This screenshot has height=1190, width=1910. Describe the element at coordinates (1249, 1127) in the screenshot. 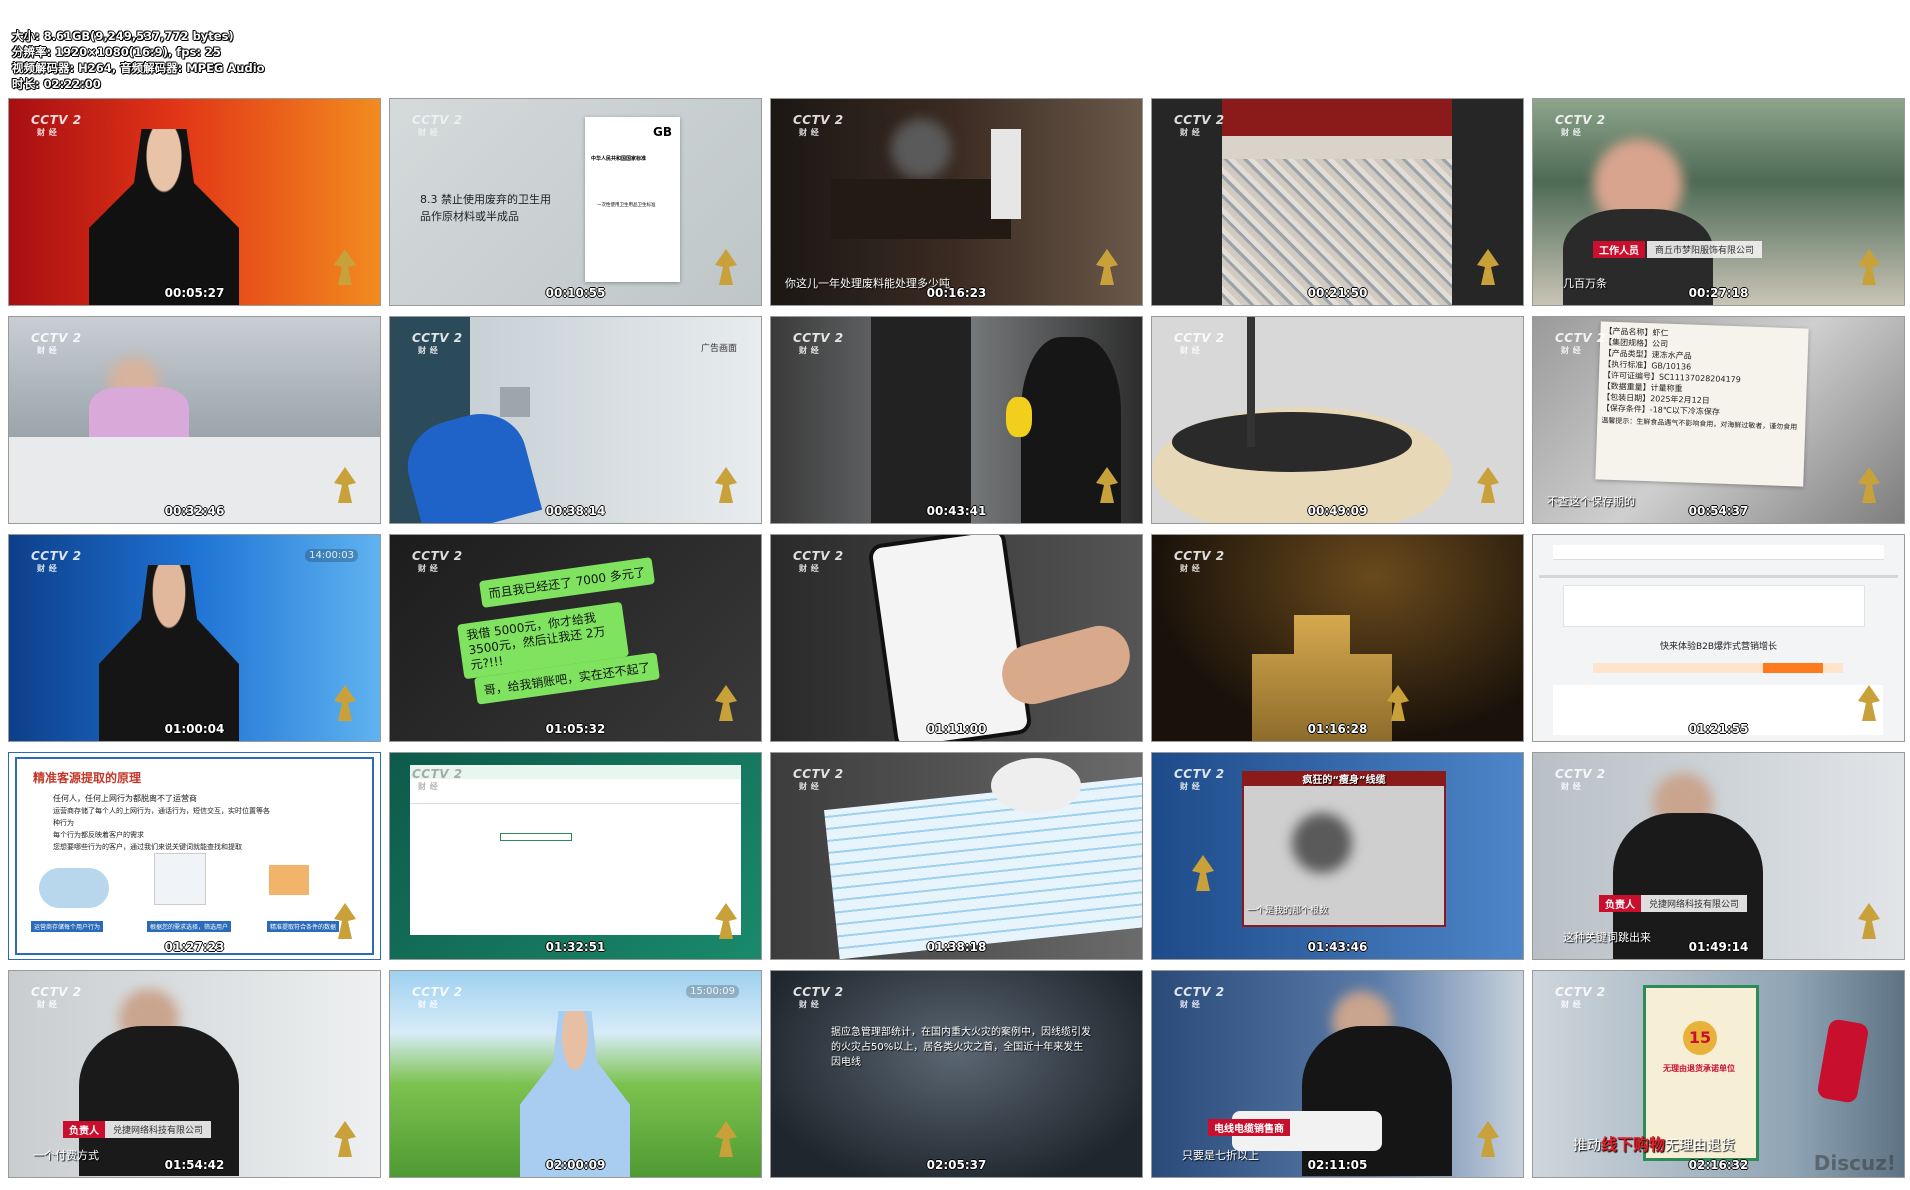

I see `speaker-role-tag: 电线电缆销售商` at that location.